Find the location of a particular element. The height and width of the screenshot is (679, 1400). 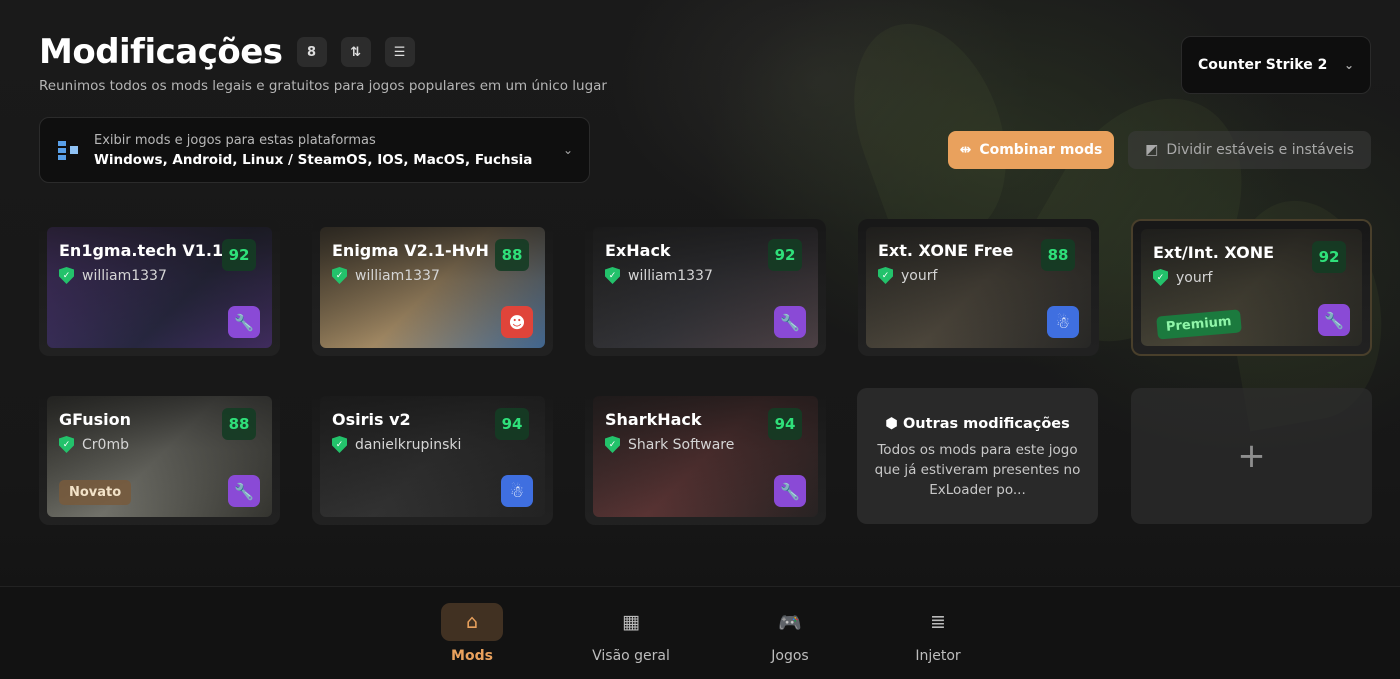

sort-icon: ⇅ is located at coordinates (355, 52).